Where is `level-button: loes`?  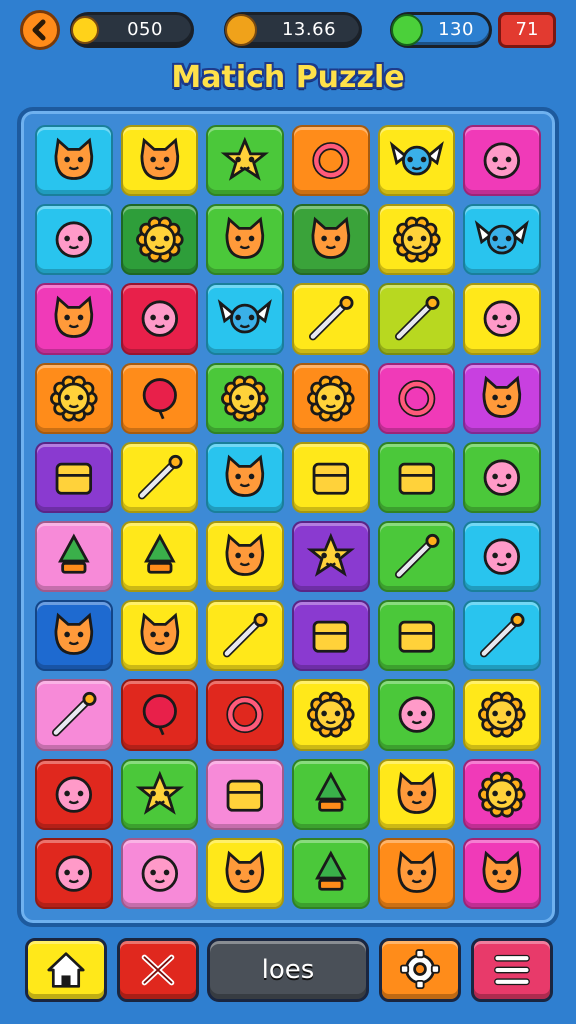 level-button: loes is located at coordinates (288, 970).